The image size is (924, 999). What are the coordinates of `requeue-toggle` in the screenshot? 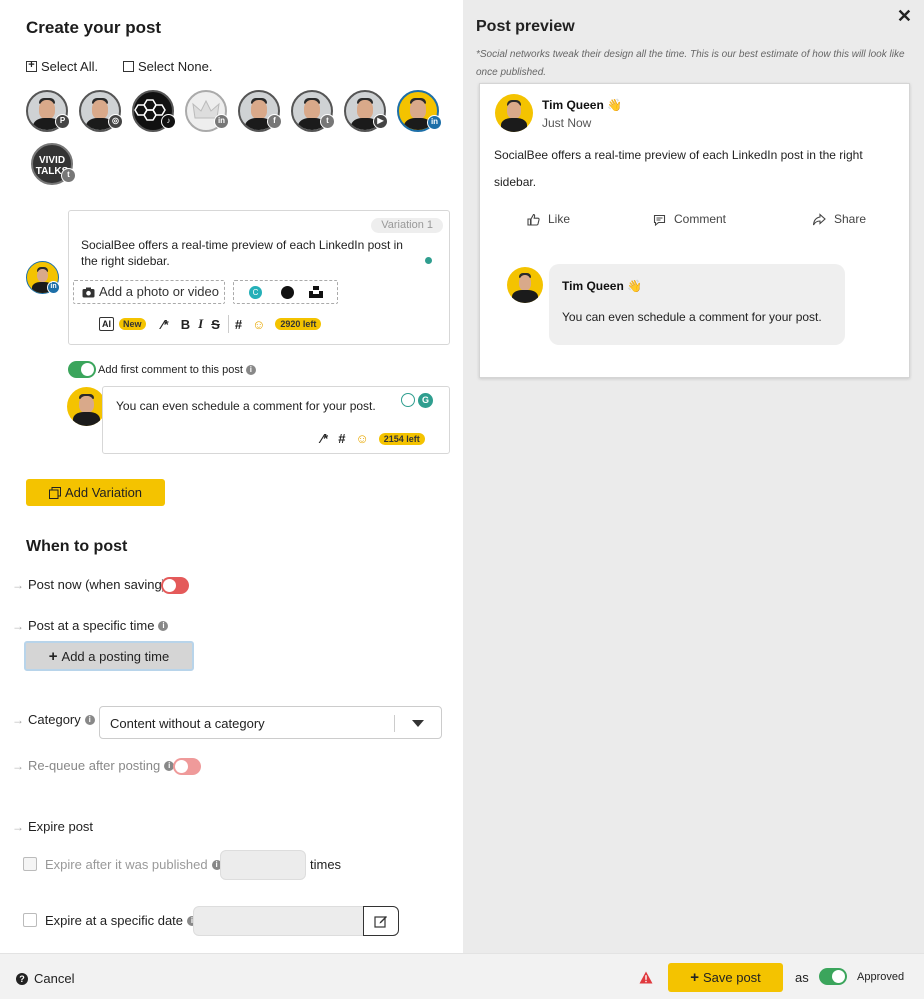 It's located at (187, 766).